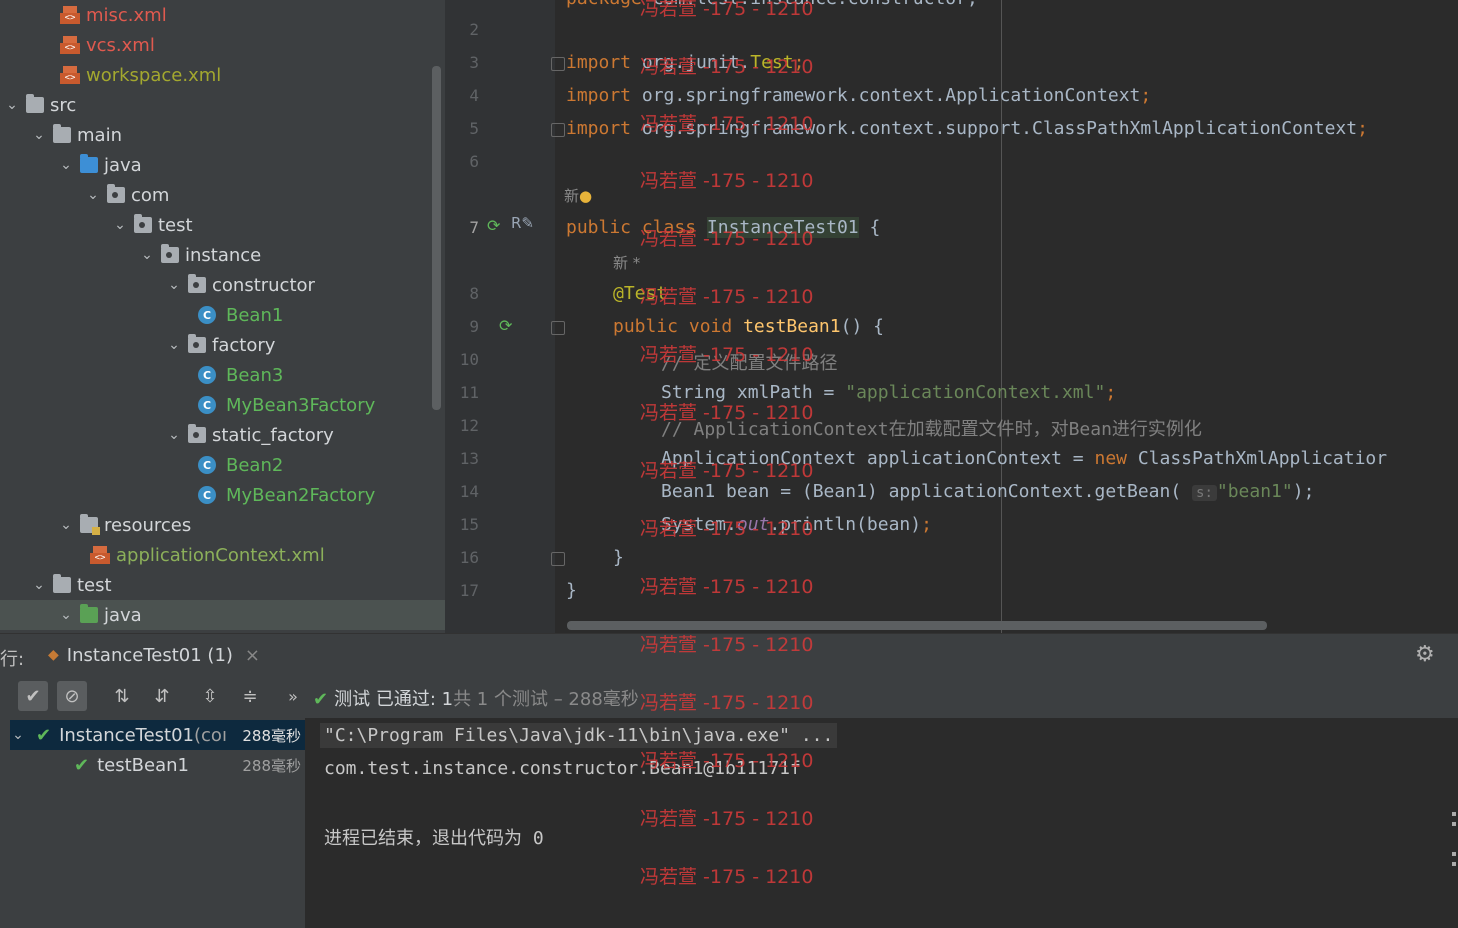 Image resolution: width=1458 pixels, height=928 pixels. Describe the element at coordinates (222, 195) in the screenshot. I see `tree-item: ⌄ com` at that location.